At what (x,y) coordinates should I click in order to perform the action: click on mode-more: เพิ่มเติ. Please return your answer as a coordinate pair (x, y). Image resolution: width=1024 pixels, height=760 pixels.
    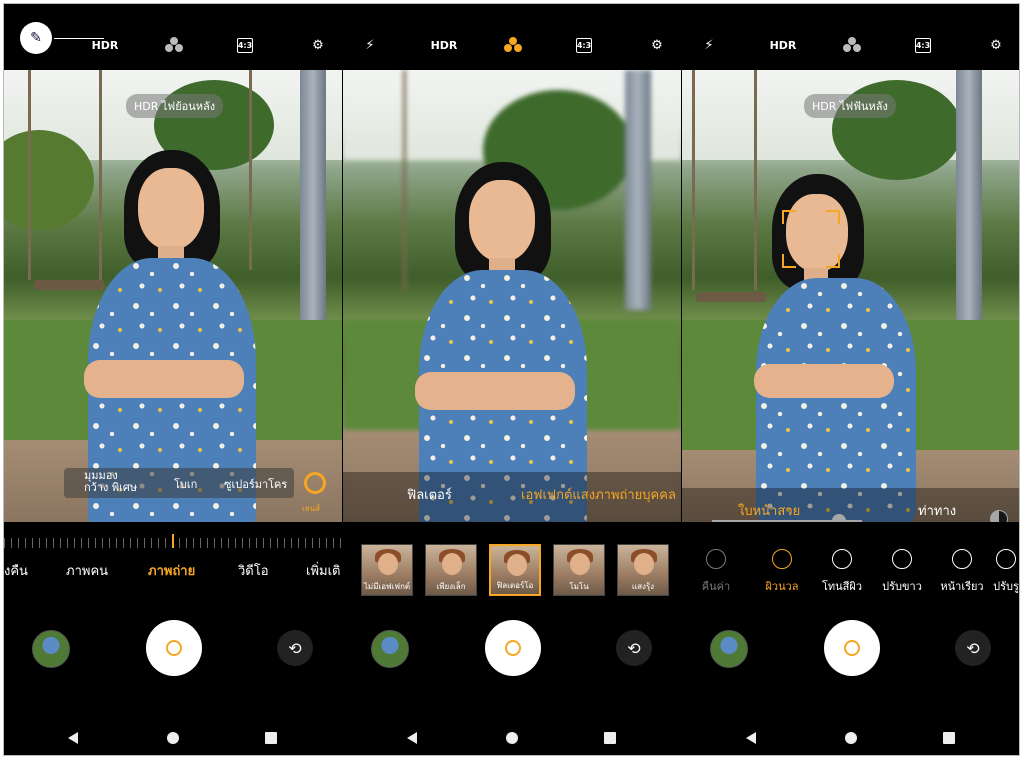
    Looking at the image, I should click on (323, 570).